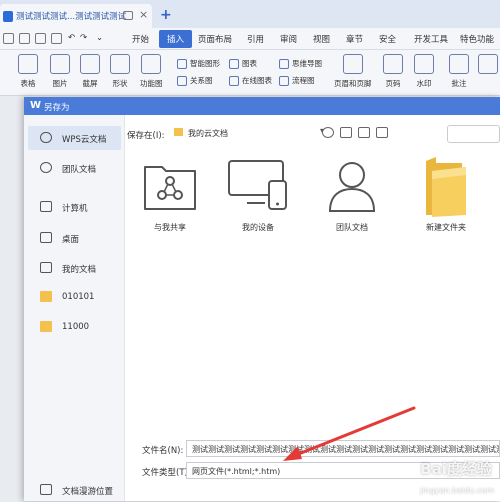 This screenshot has width=500, height=502. What do you see at coordinates (456, 469) in the screenshot?
I see `watermark-logo: Bai度经验` at bounding box center [456, 469].